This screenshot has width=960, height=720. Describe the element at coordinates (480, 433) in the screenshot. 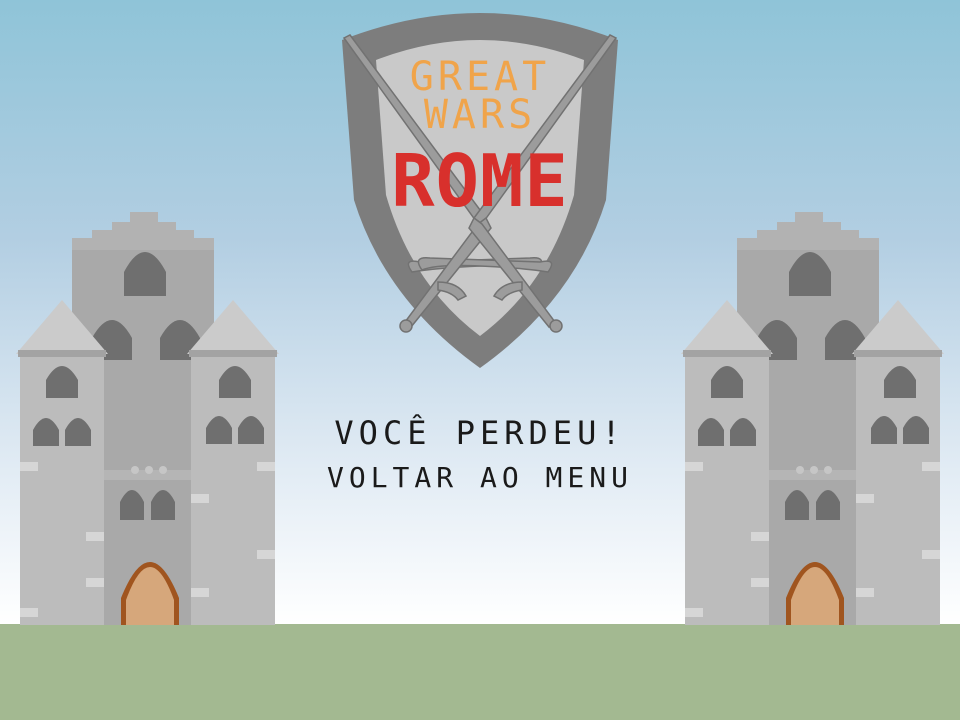

I see `game-over-text: VOCÊ PERDEU!` at that location.